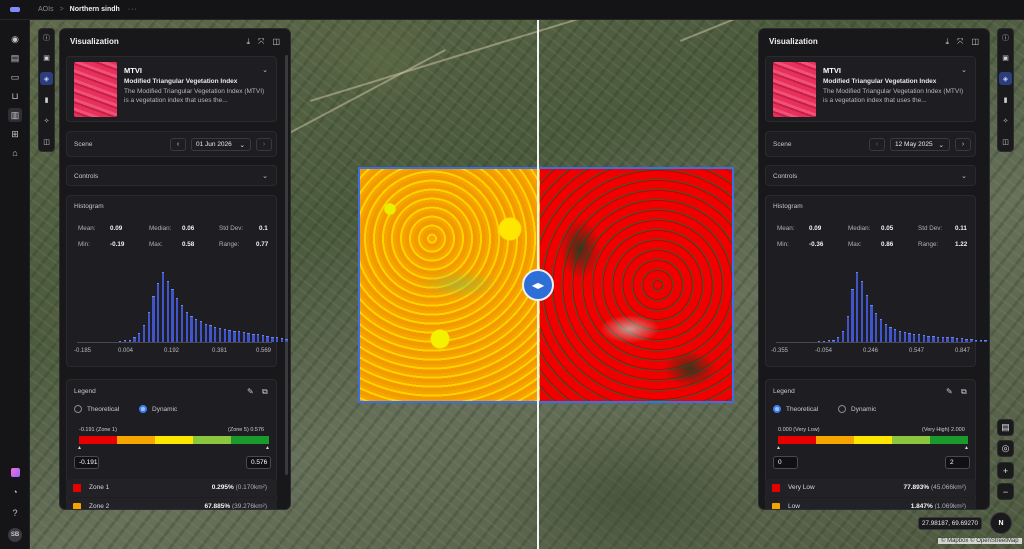 The height and width of the screenshot is (549, 1024). What do you see at coordinates (15, 10) in the screenshot?
I see `app-logo` at bounding box center [15, 10].